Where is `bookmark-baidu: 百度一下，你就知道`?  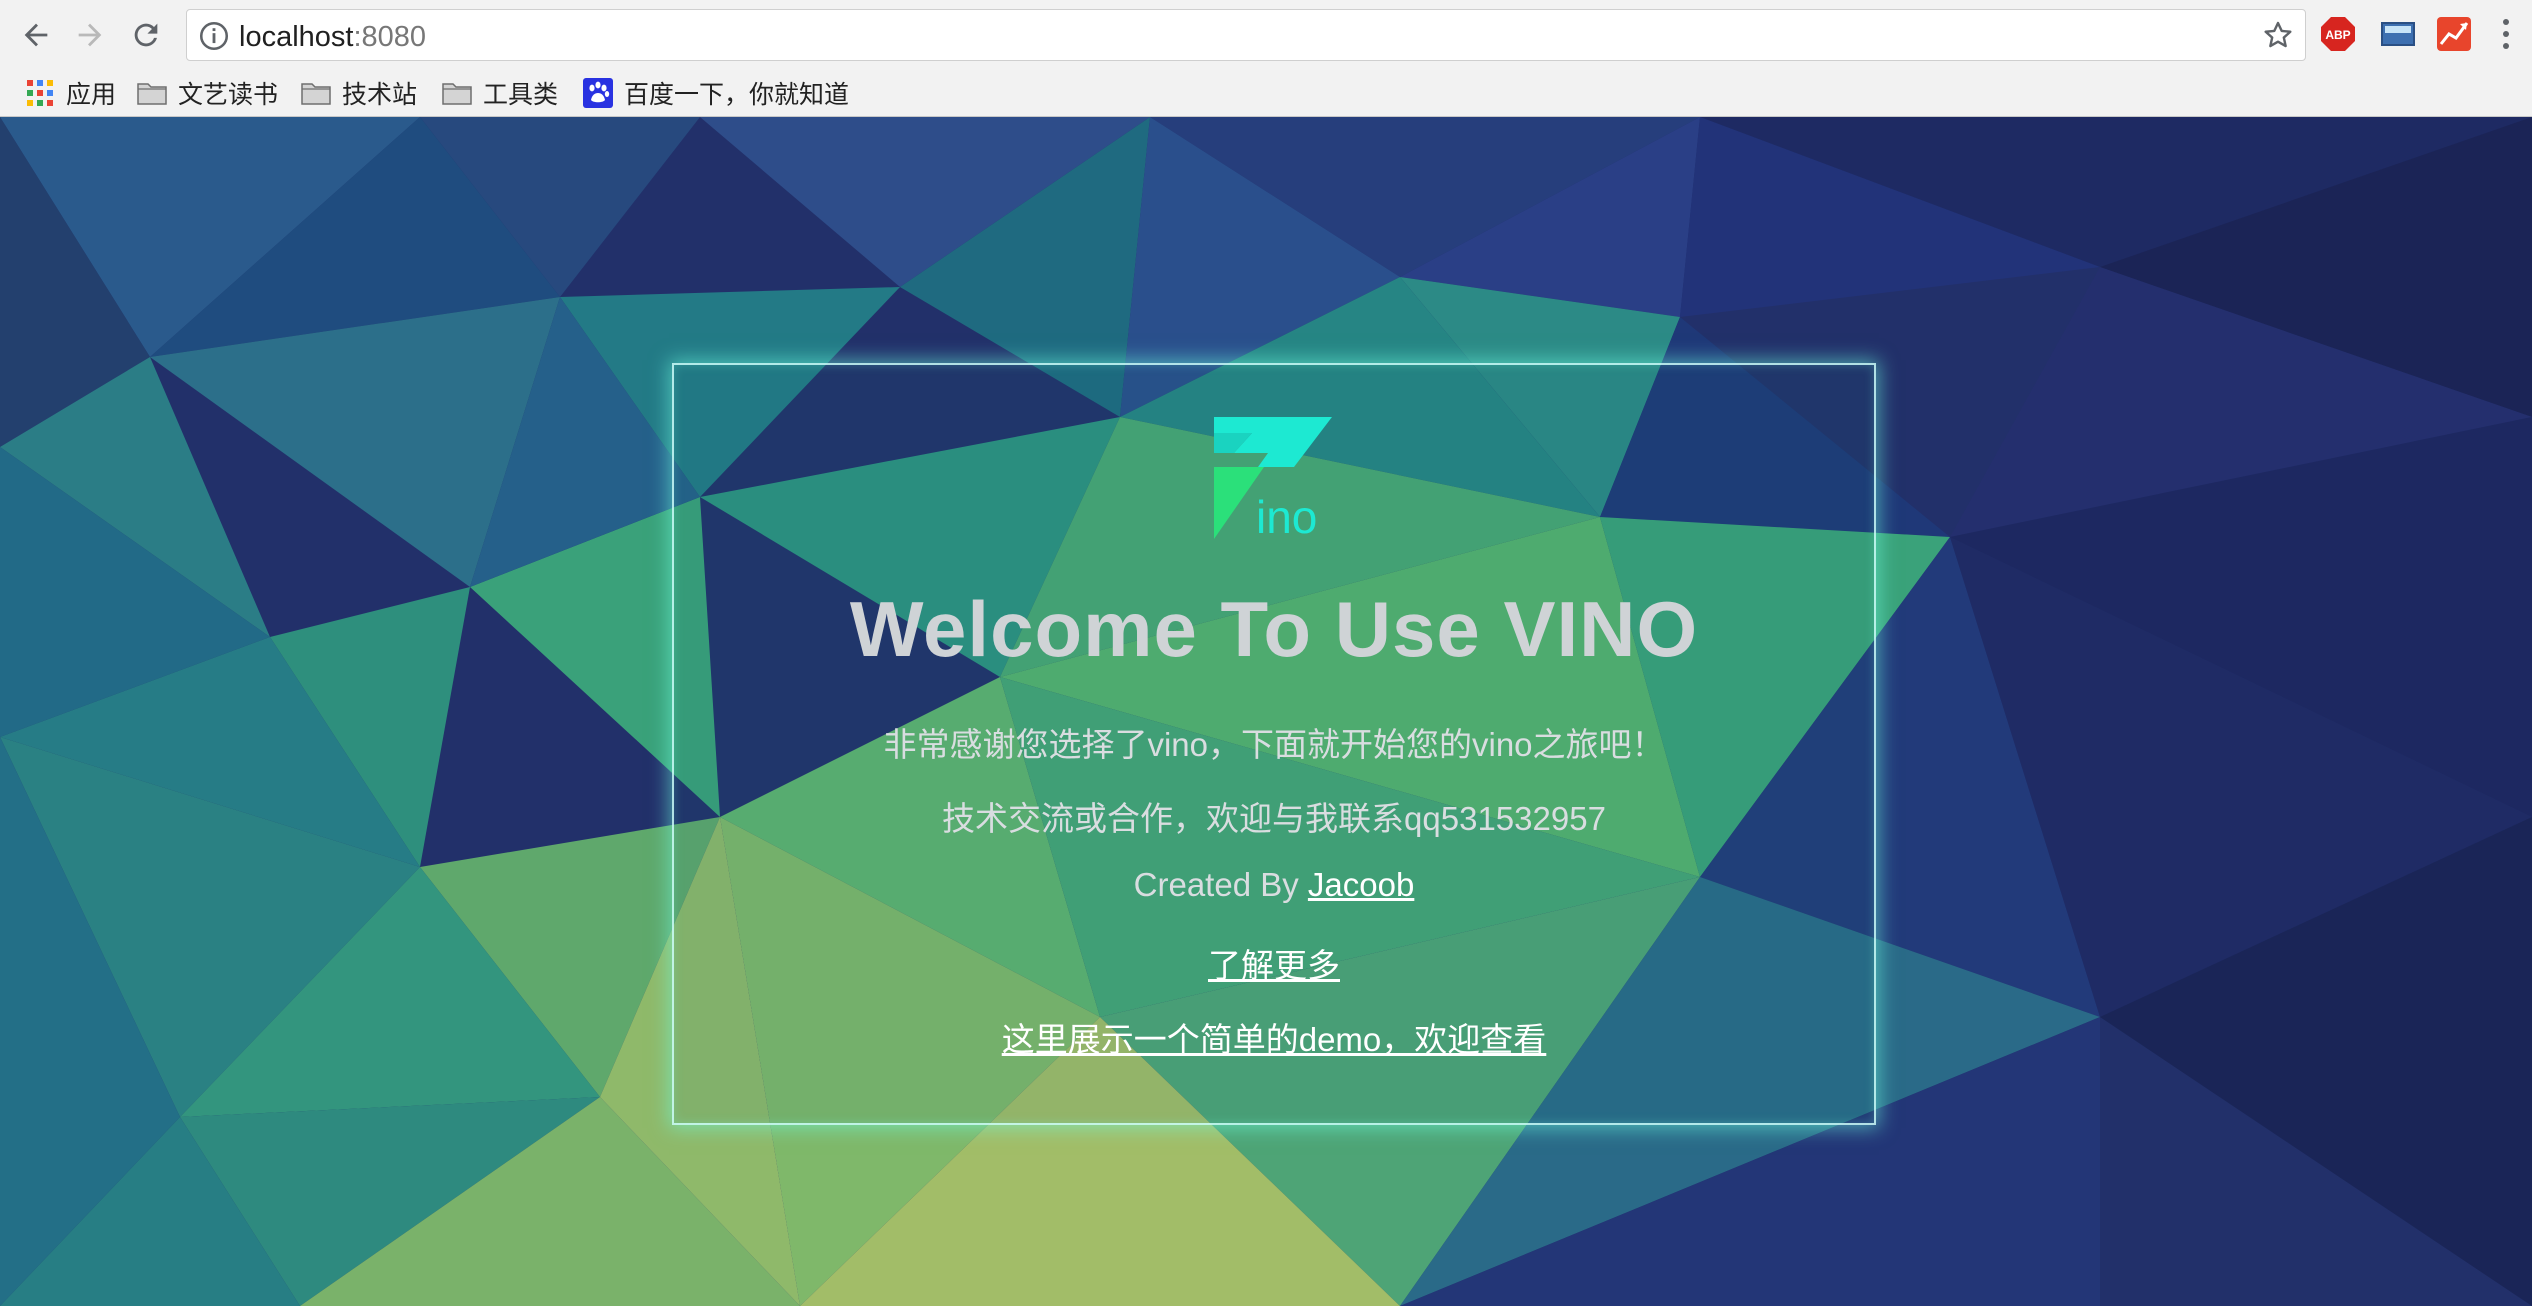
bookmark-baidu: 百度一下，你就知道 is located at coordinates (715, 93).